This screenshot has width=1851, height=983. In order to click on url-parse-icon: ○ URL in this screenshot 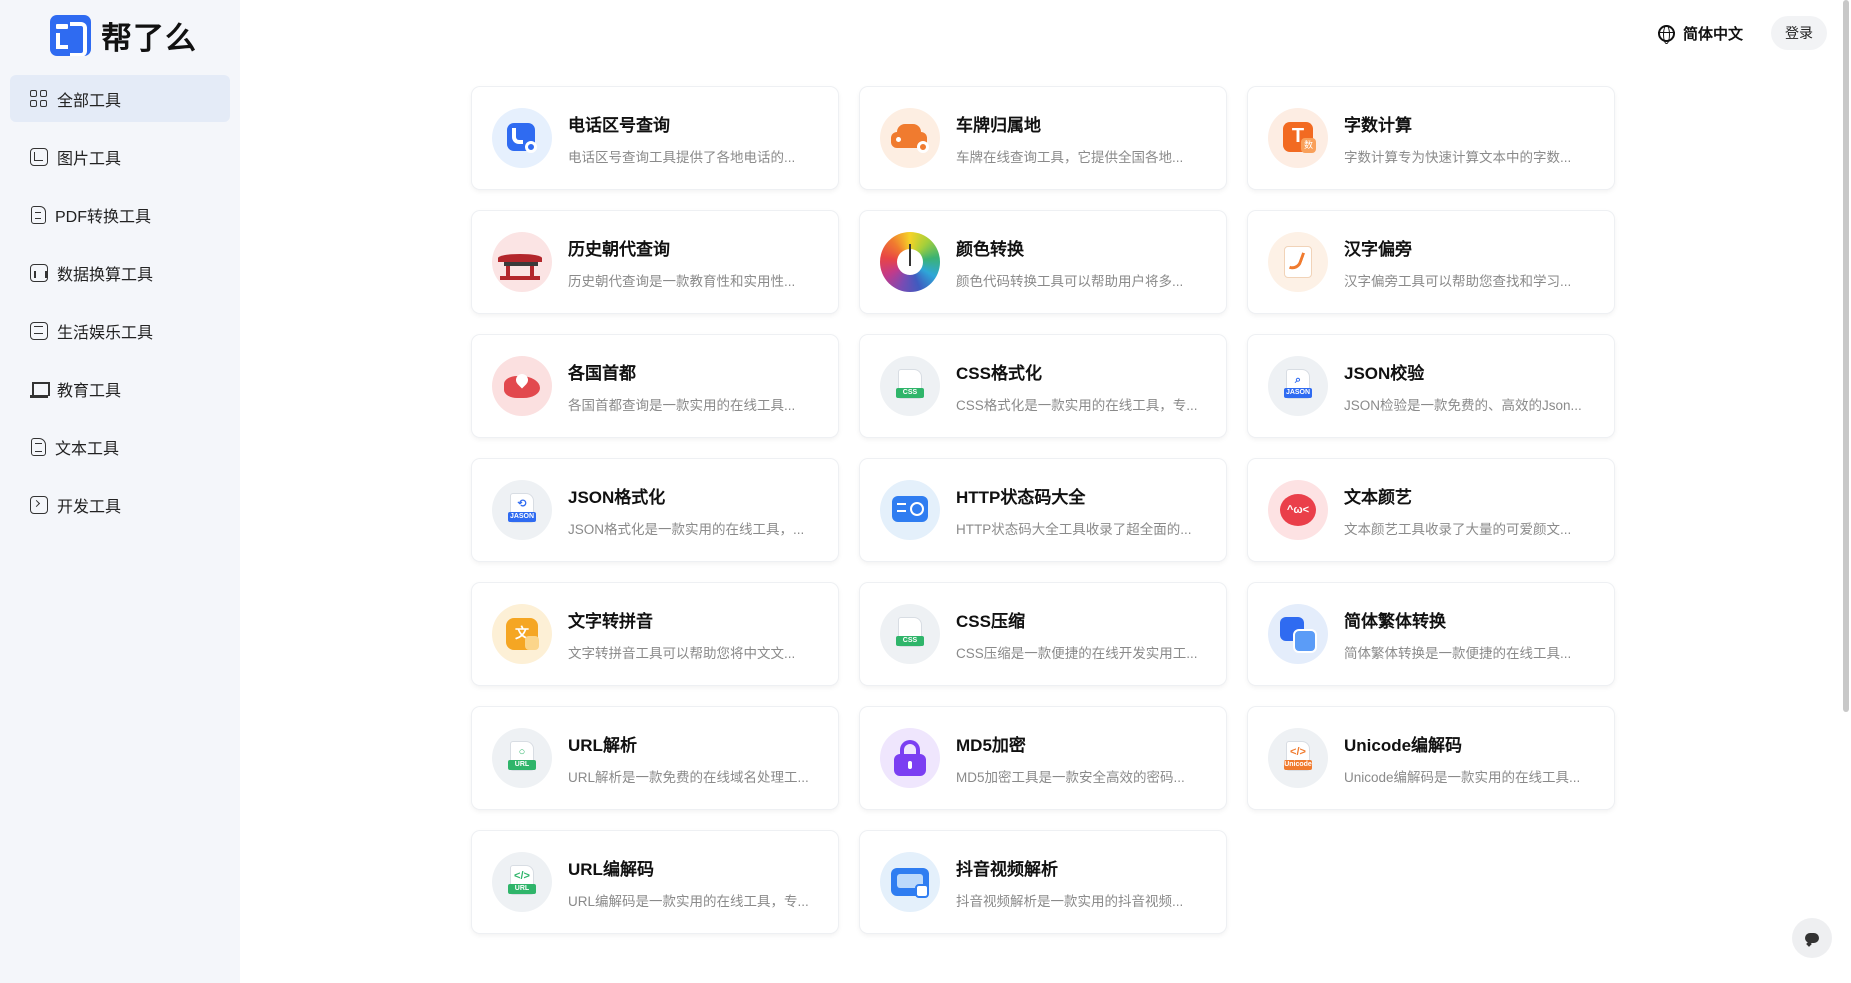, I will do `click(522, 758)`.